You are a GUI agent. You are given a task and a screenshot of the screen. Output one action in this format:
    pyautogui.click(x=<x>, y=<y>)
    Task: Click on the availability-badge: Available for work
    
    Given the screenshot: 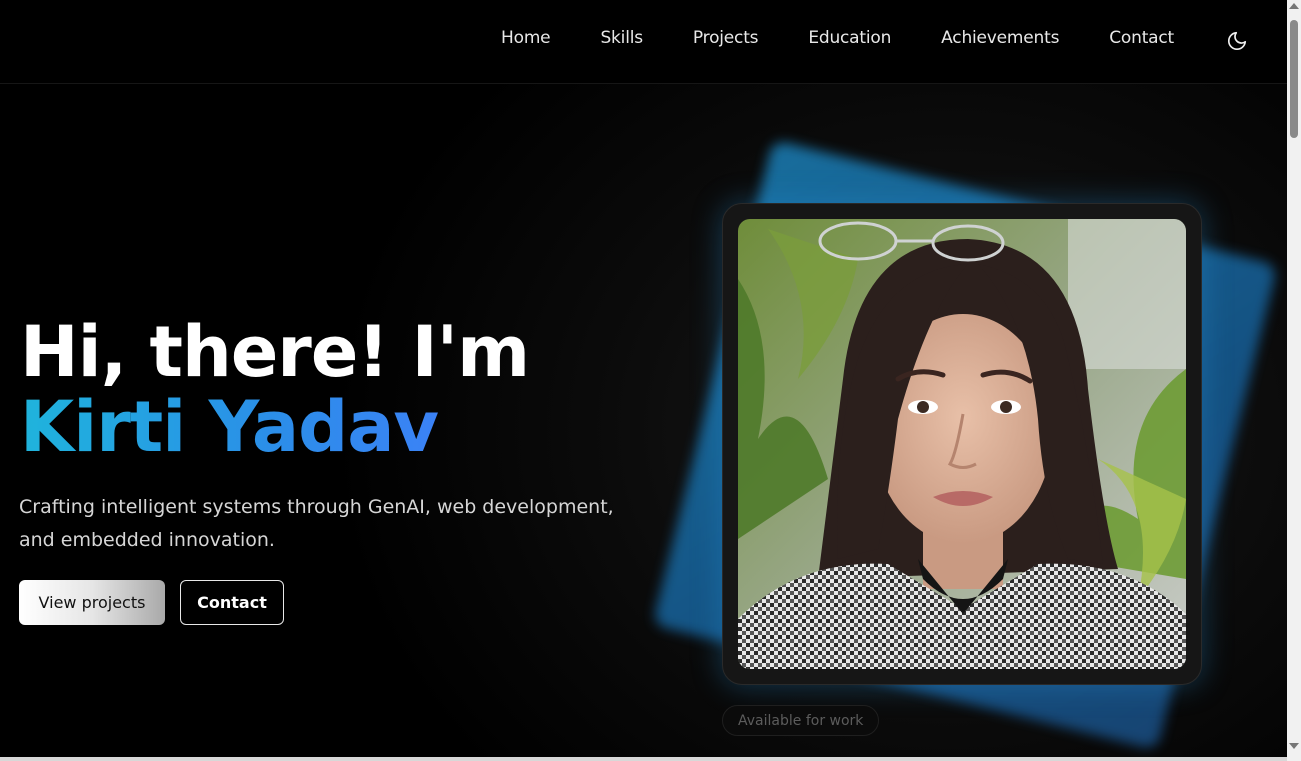 What is the action you would take?
    pyautogui.click(x=801, y=720)
    